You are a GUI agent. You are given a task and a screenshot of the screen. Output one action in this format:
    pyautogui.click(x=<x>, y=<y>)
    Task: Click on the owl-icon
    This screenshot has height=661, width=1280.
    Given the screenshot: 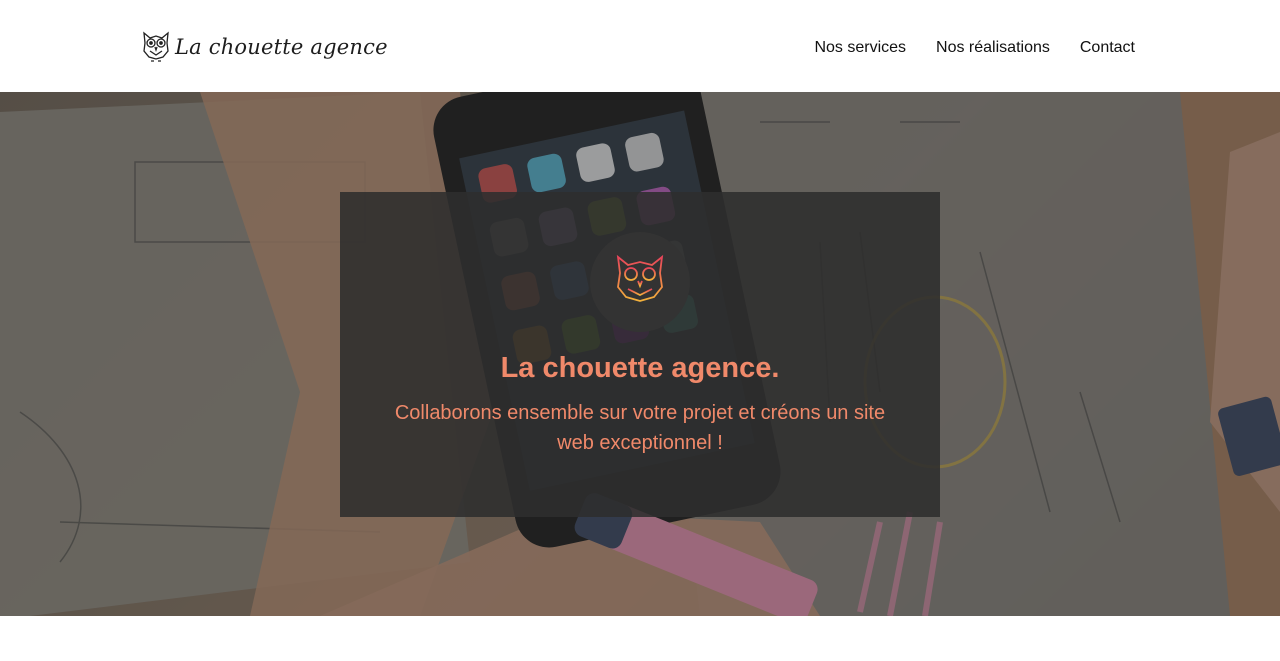 What is the action you would take?
    pyautogui.click(x=640, y=281)
    